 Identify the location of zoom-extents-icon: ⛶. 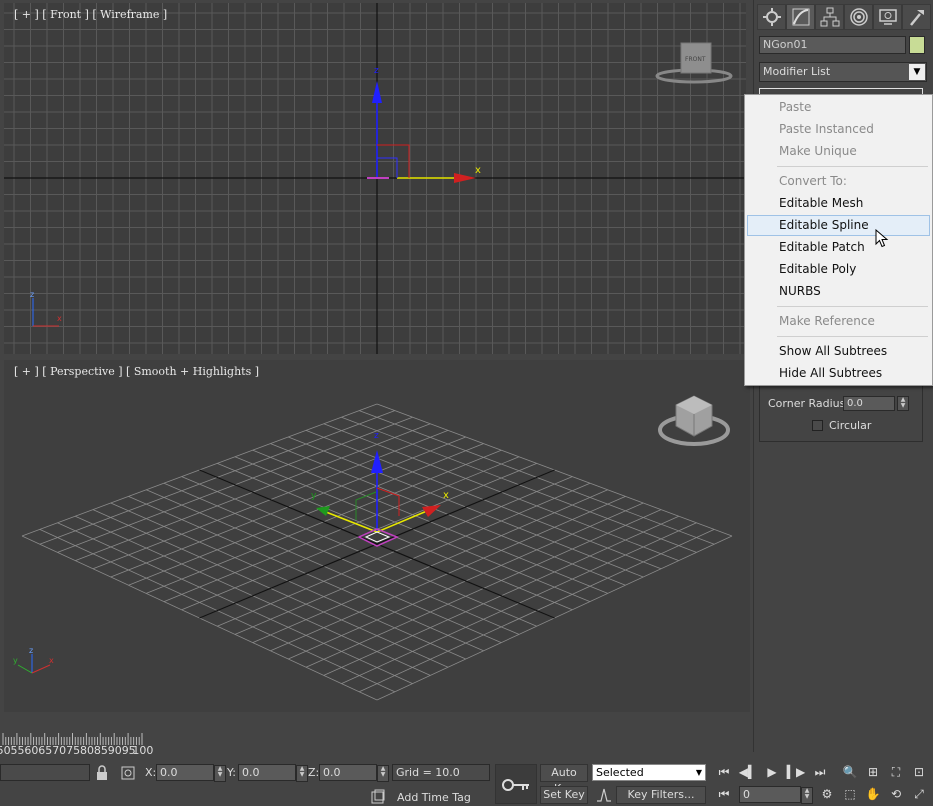
(896, 771).